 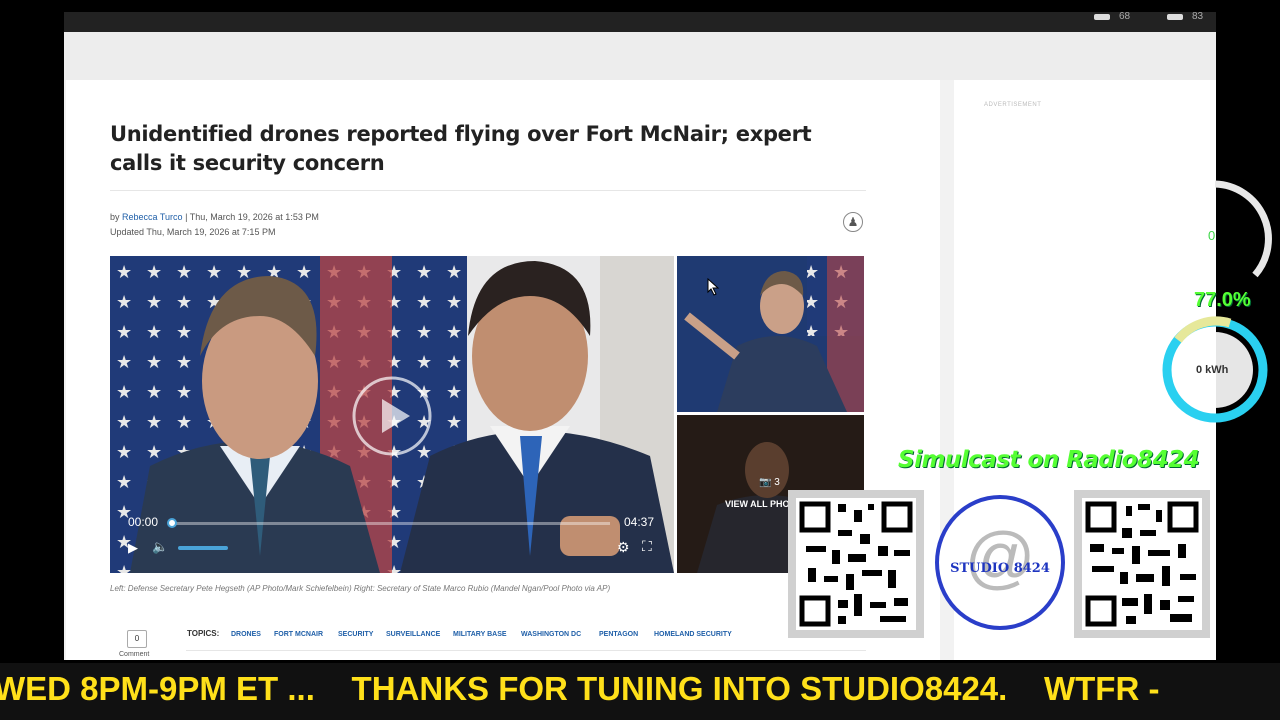 What do you see at coordinates (853, 222) in the screenshot?
I see `accessibility-icon: ♟` at bounding box center [853, 222].